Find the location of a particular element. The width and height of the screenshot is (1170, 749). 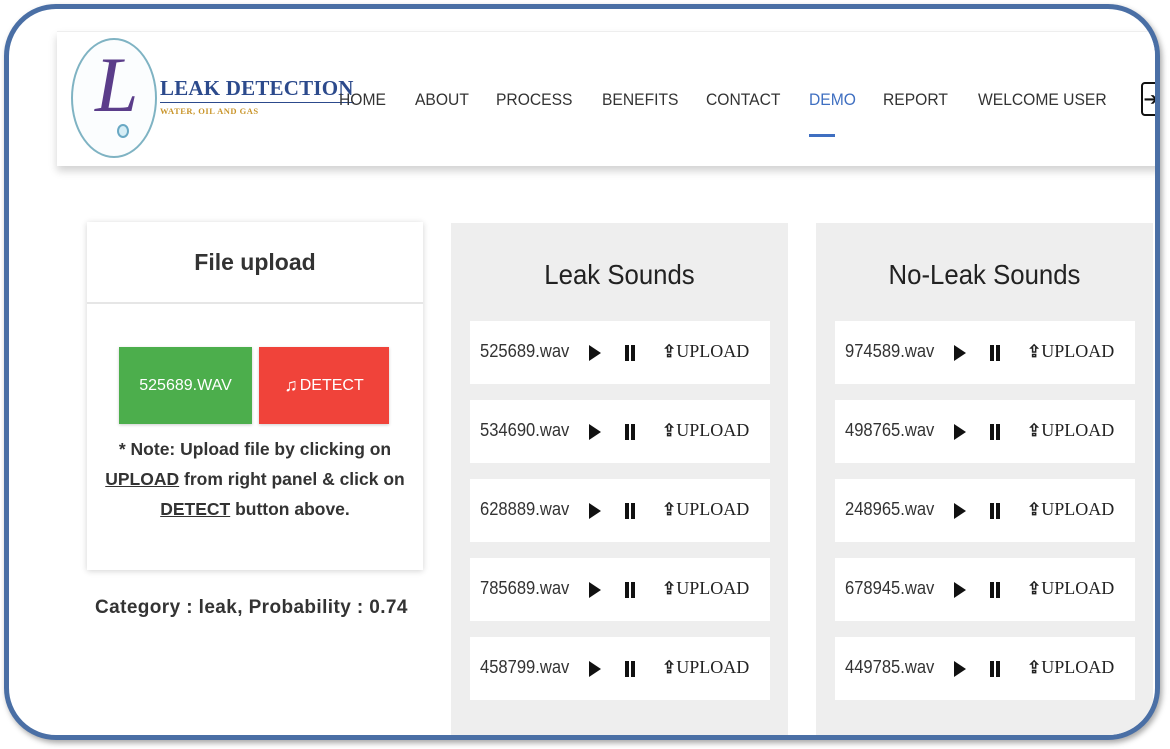

list-item: 525689.wav ⇪UPLOAD is located at coordinates (620, 352).